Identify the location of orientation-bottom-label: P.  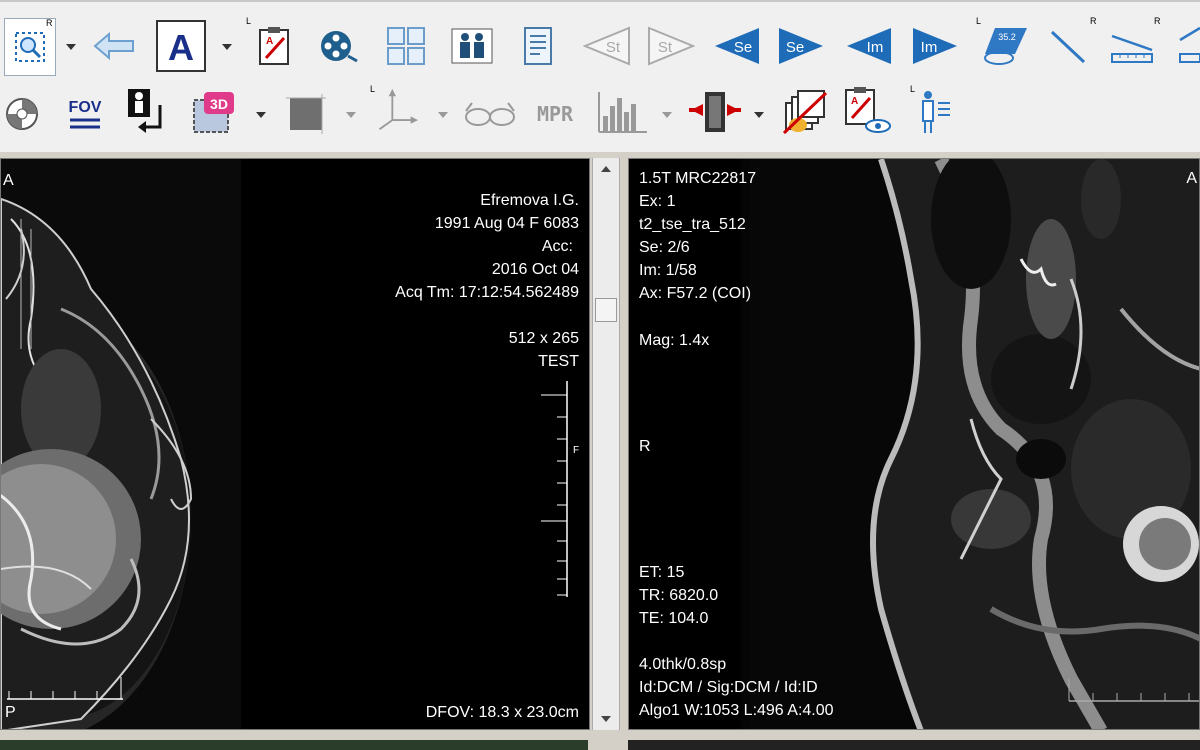
(10, 712).